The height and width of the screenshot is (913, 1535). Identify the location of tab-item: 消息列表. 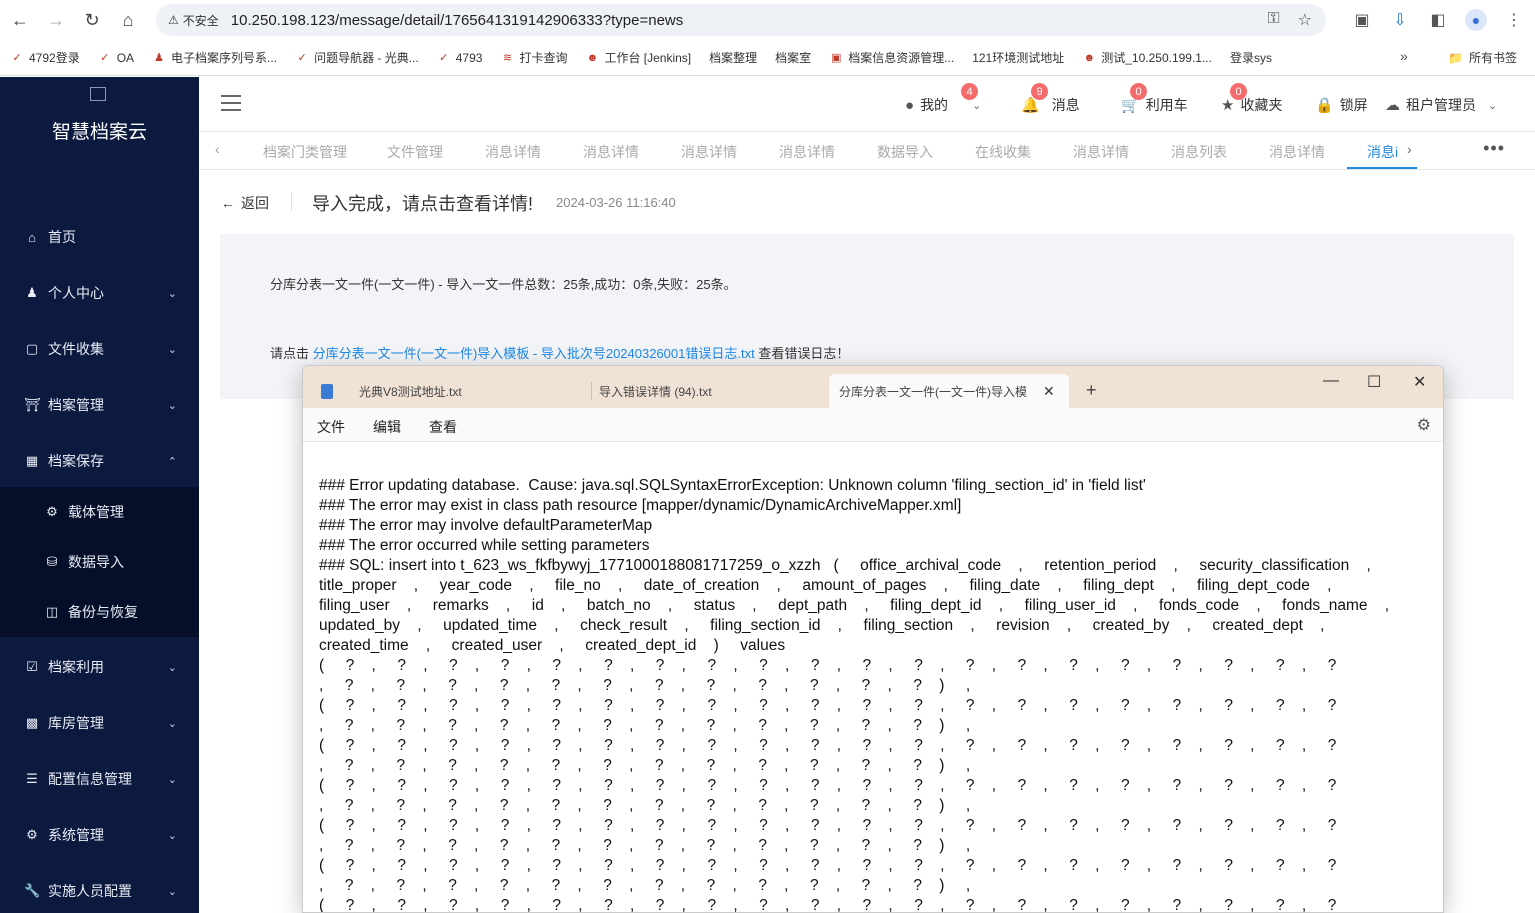
(1199, 152).